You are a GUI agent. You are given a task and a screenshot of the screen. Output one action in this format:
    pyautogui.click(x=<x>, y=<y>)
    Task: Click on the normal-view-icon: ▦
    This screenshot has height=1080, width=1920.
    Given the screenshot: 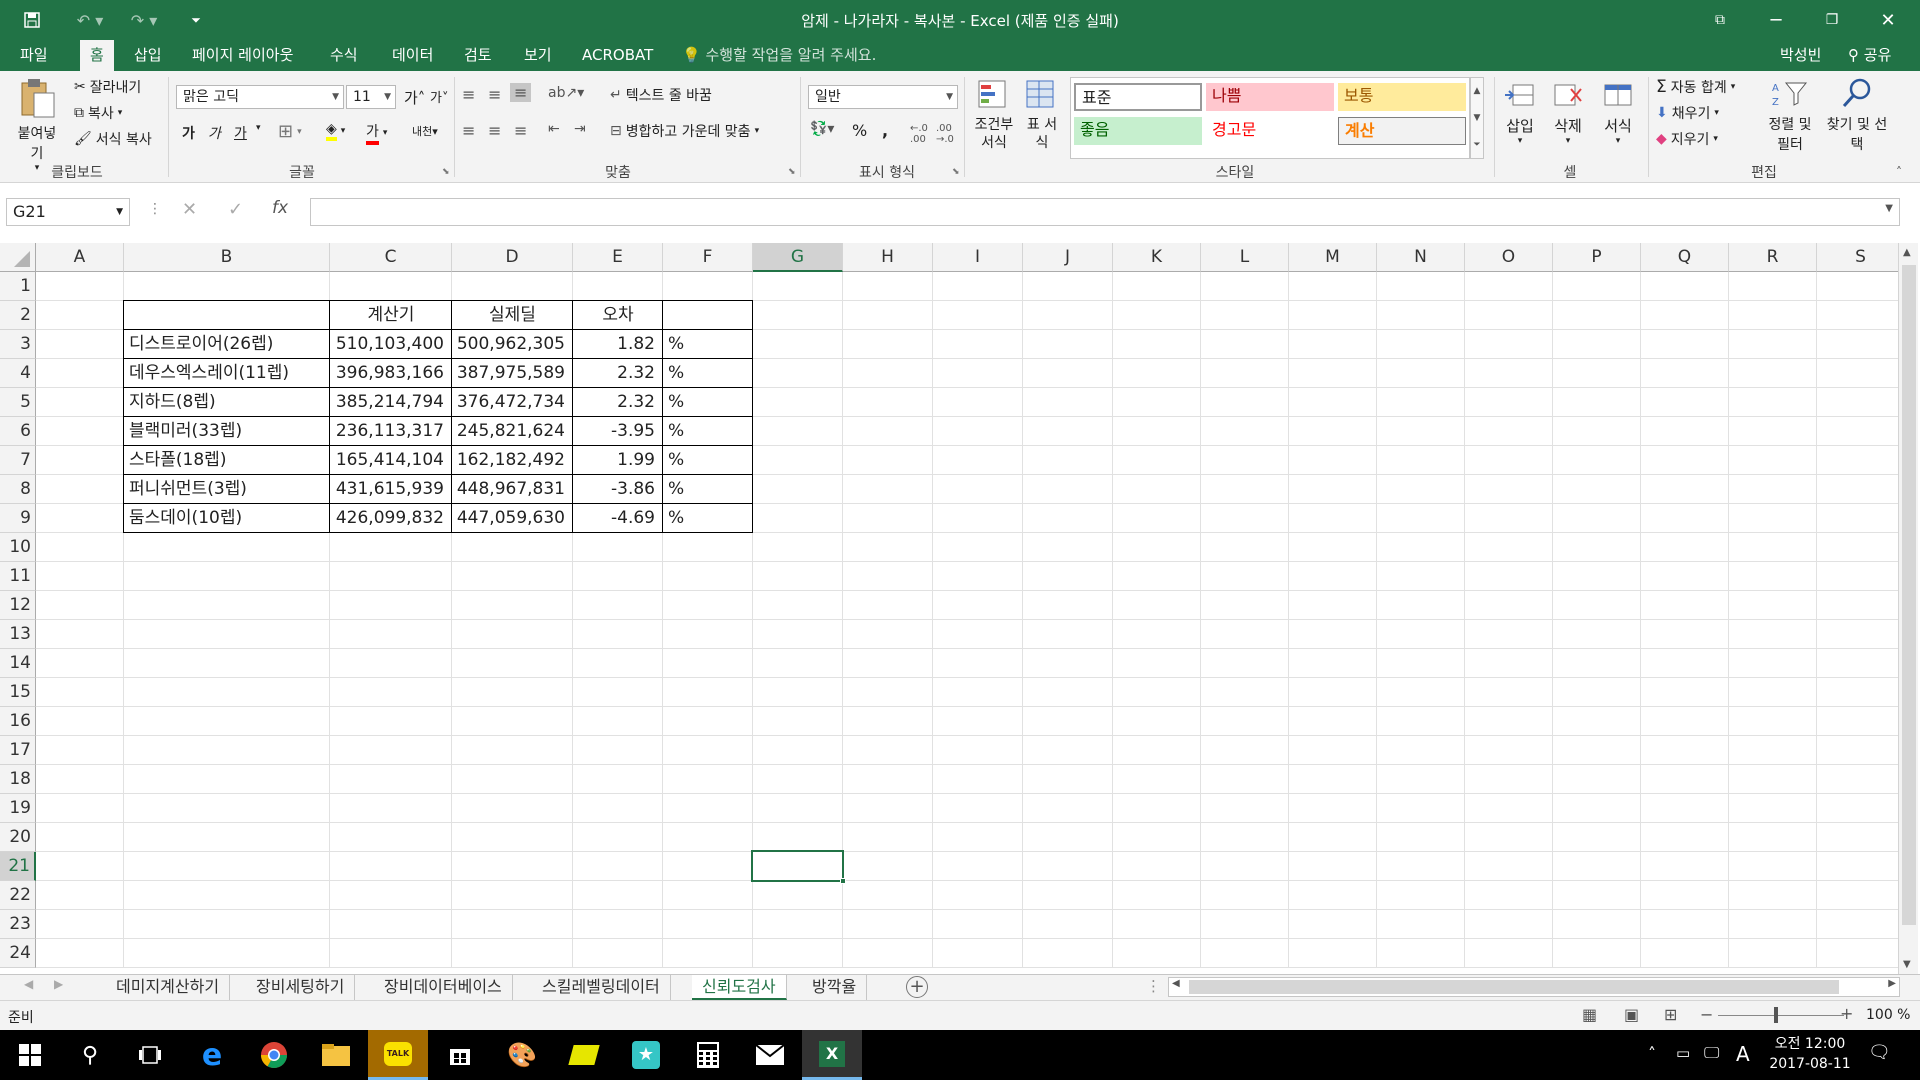 What is the action you would take?
    pyautogui.click(x=1589, y=1014)
    